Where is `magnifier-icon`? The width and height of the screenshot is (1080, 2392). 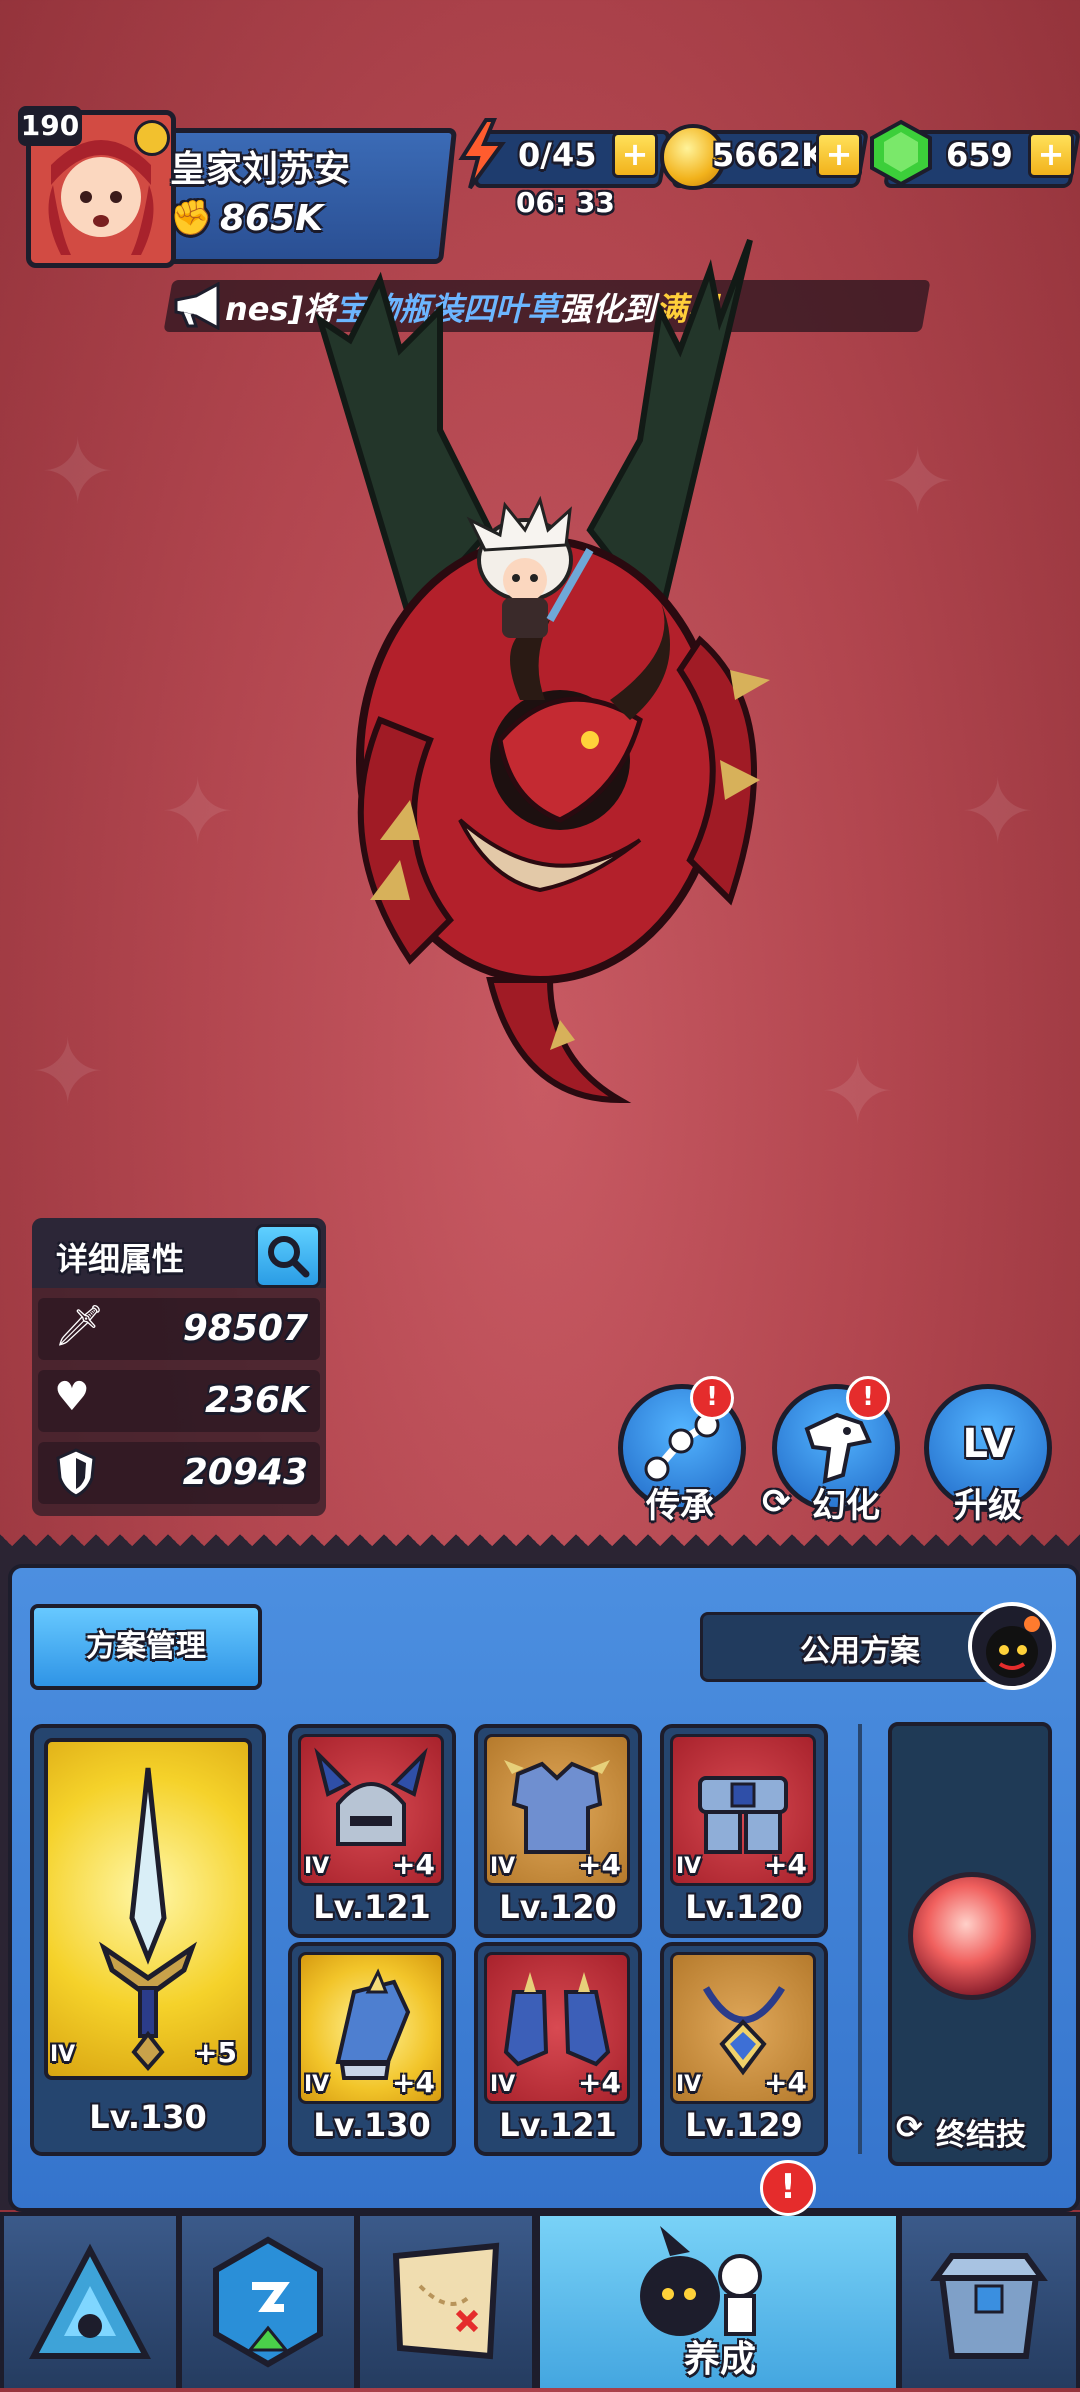
magnifier-icon is located at coordinates (289, 1257).